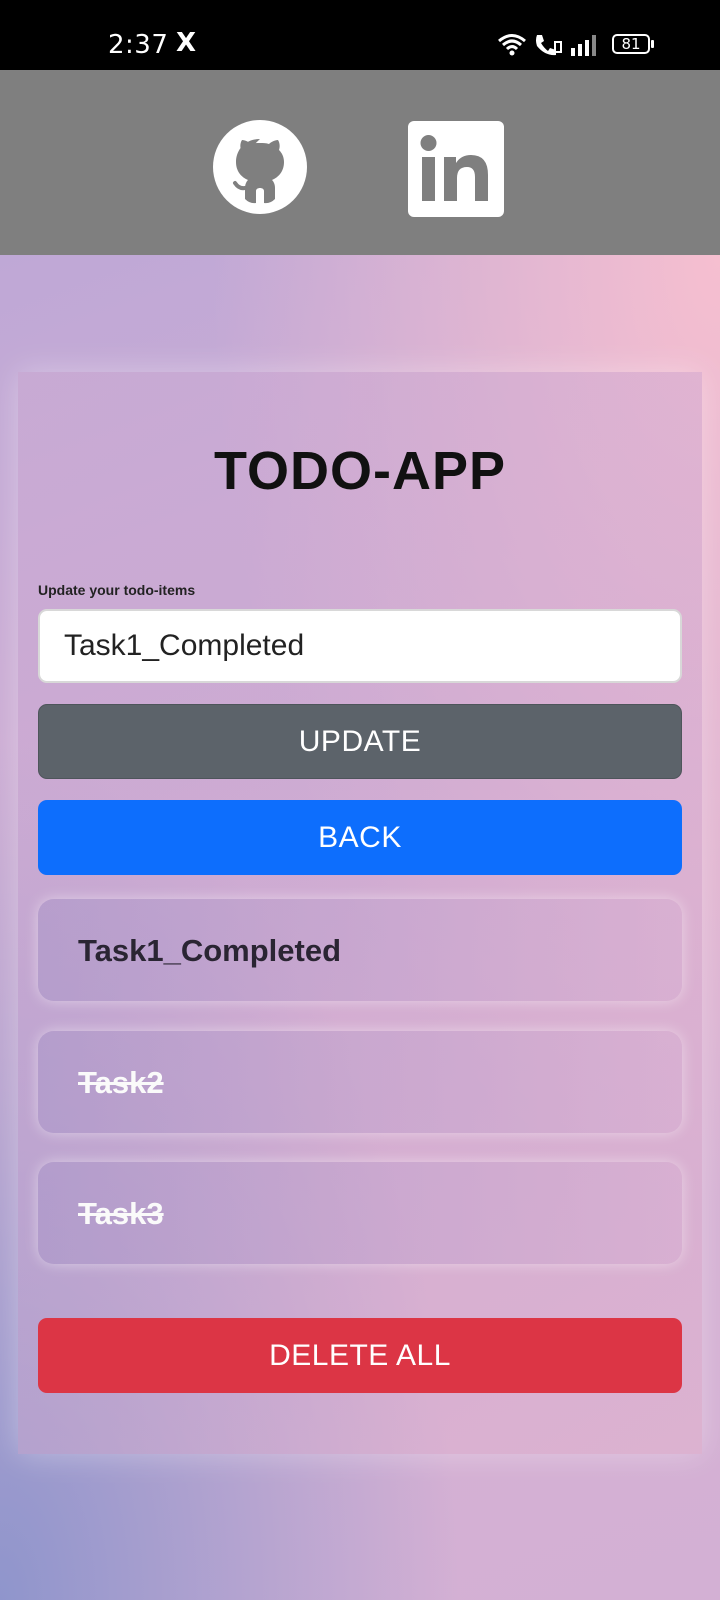 The width and height of the screenshot is (720, 1600). Describe the element at coordinates (652, 44) in the screenshot. I see `battery-tip` at that location.